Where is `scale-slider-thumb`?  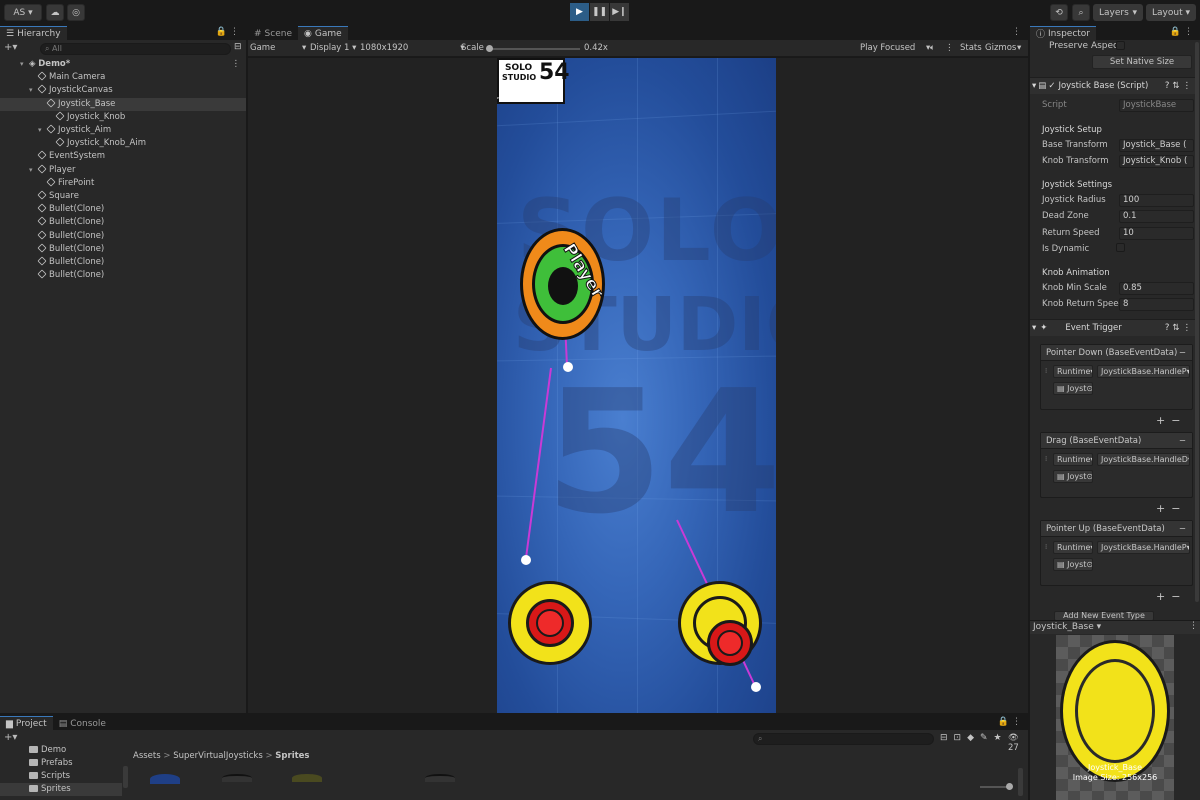 scale-slider-thumb is located at coordinates (489, 48).